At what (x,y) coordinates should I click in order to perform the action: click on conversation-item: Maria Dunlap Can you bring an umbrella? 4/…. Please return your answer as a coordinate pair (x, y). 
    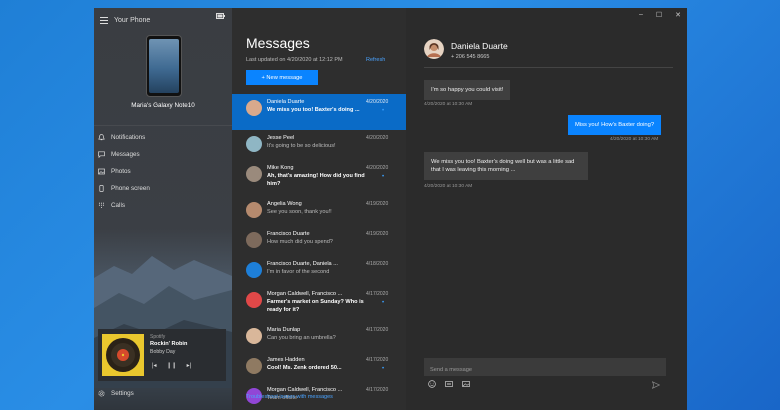
    Looking at the image, I should click on (319, 337).